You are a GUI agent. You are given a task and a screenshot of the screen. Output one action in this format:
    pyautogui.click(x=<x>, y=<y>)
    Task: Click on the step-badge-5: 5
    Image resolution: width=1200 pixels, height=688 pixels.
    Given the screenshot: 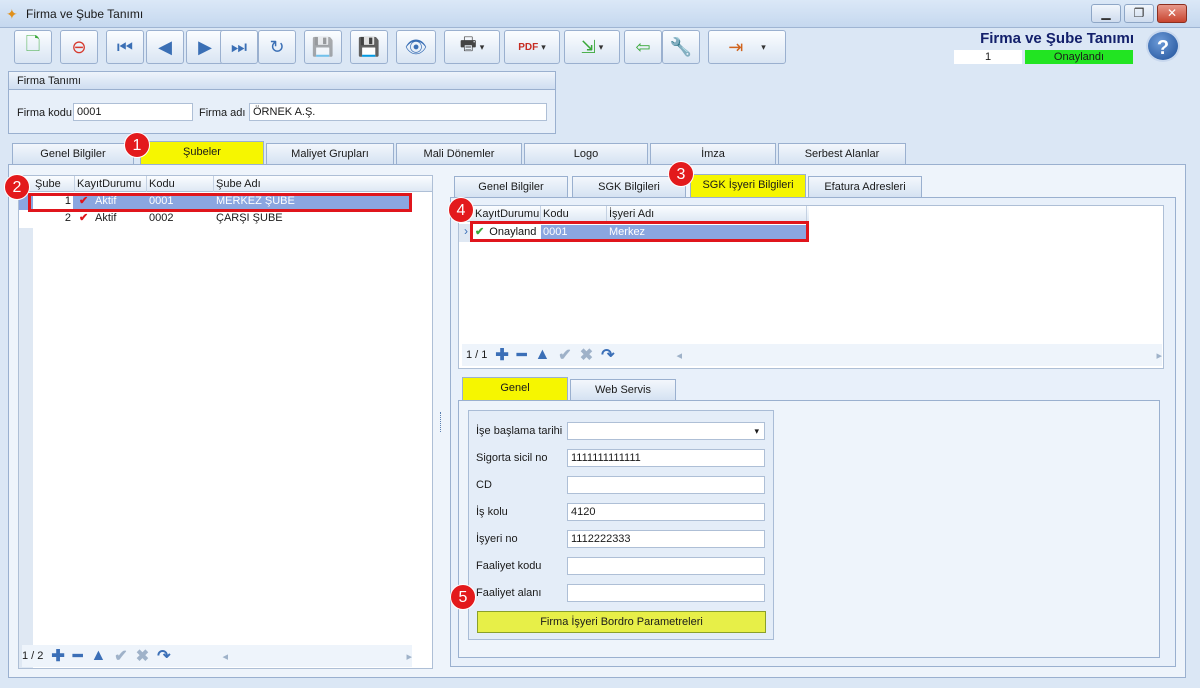 What is the action you would take?
    pyautogui.click(x=463, y=597)
    